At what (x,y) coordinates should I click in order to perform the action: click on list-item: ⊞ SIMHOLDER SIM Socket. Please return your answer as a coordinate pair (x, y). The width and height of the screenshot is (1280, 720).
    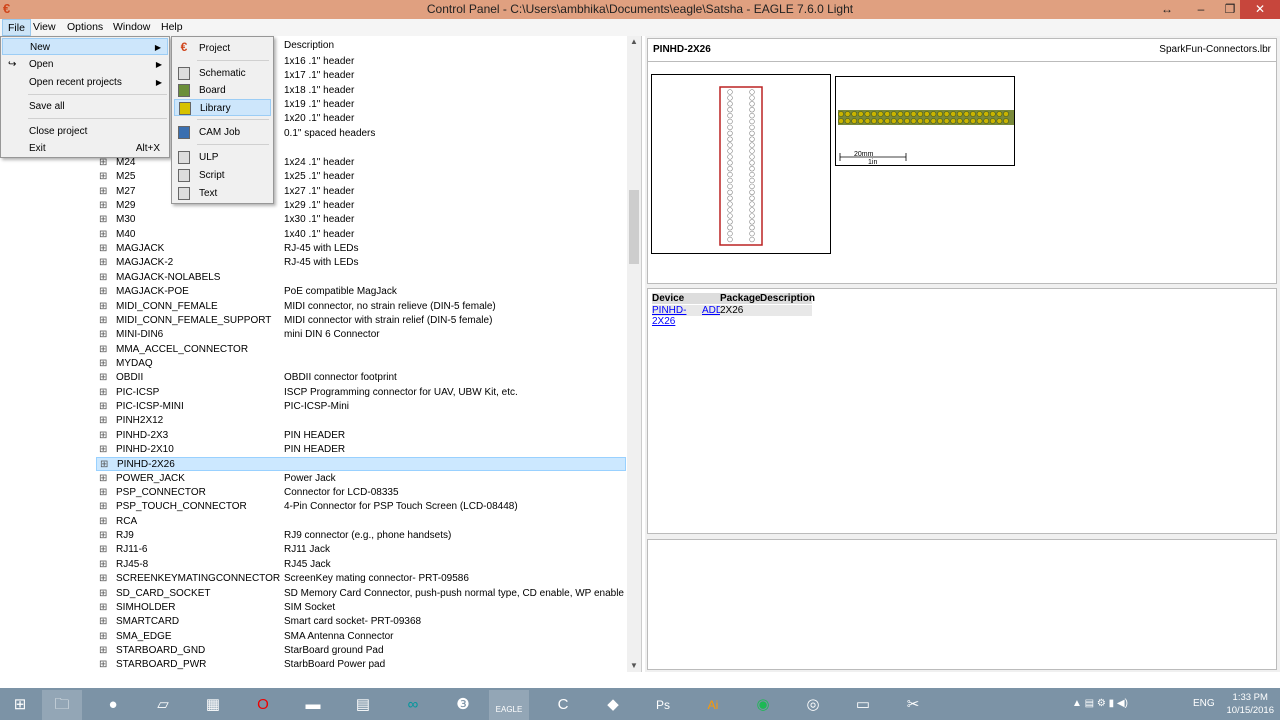
    Looking at the image, I should click on (361, 608).